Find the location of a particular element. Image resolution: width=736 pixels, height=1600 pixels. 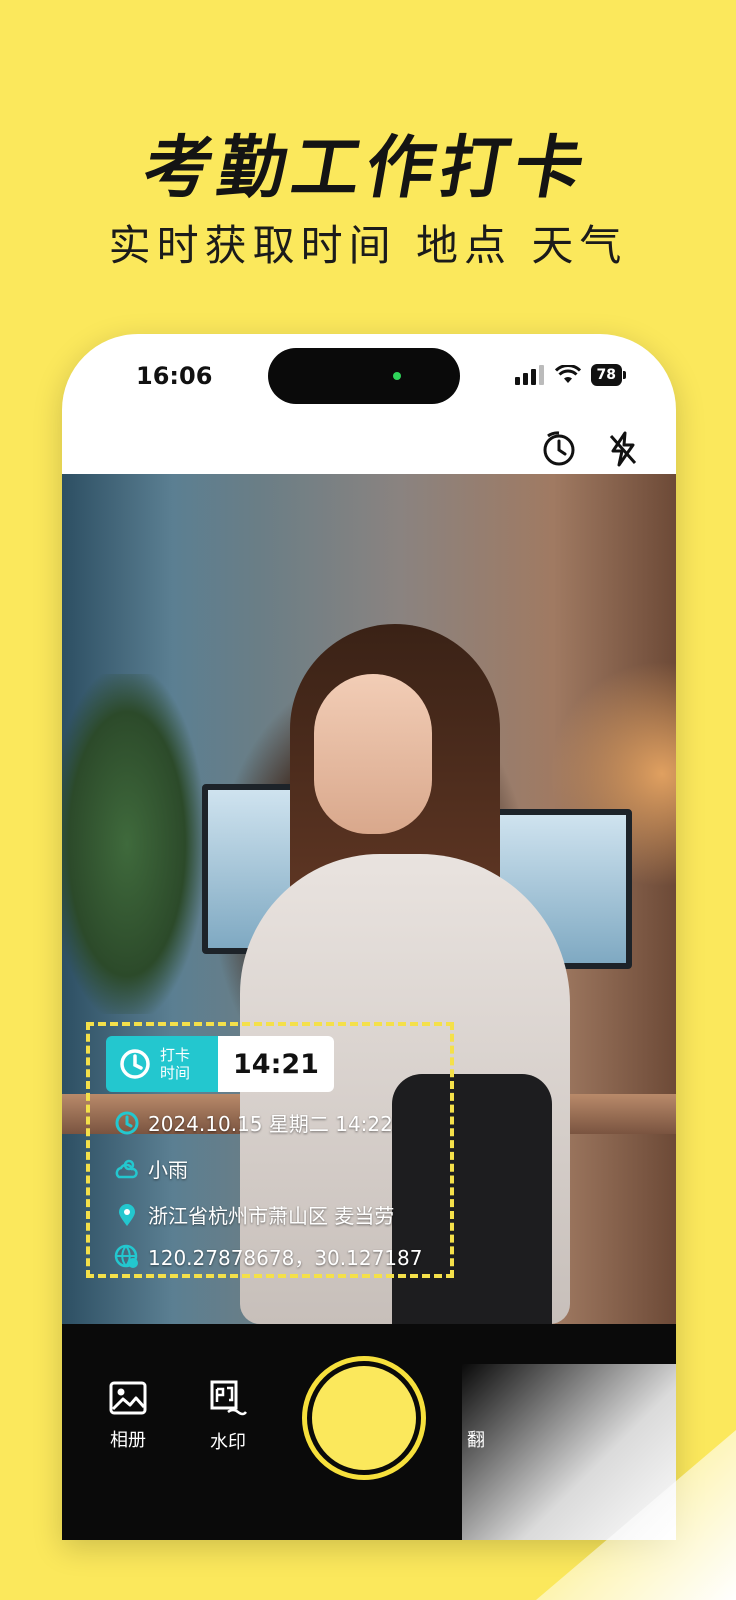

watermark-stamp-icon is located at coordinates (228, 1398).